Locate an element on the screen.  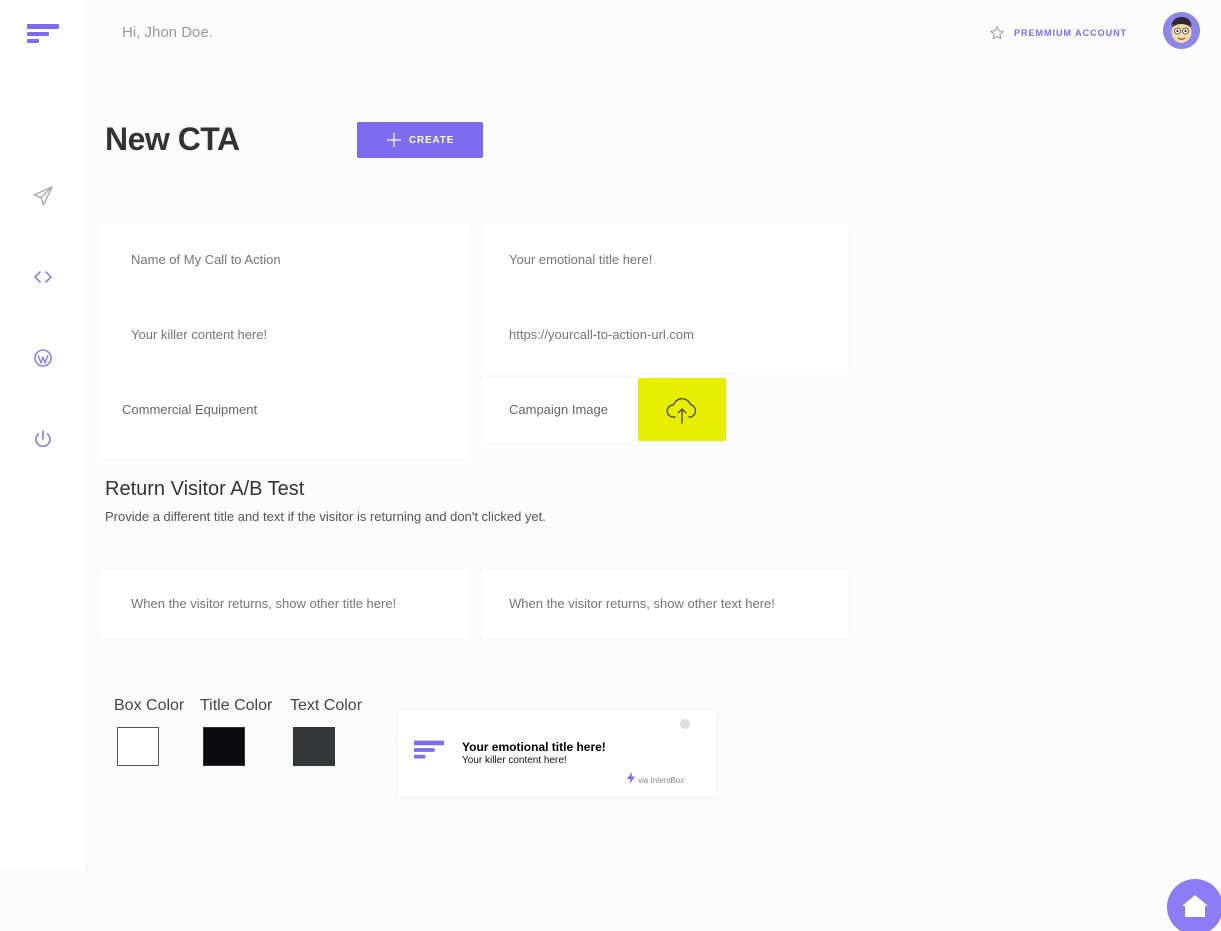
cloud-upload-icon is located at coordinates (681, 410).